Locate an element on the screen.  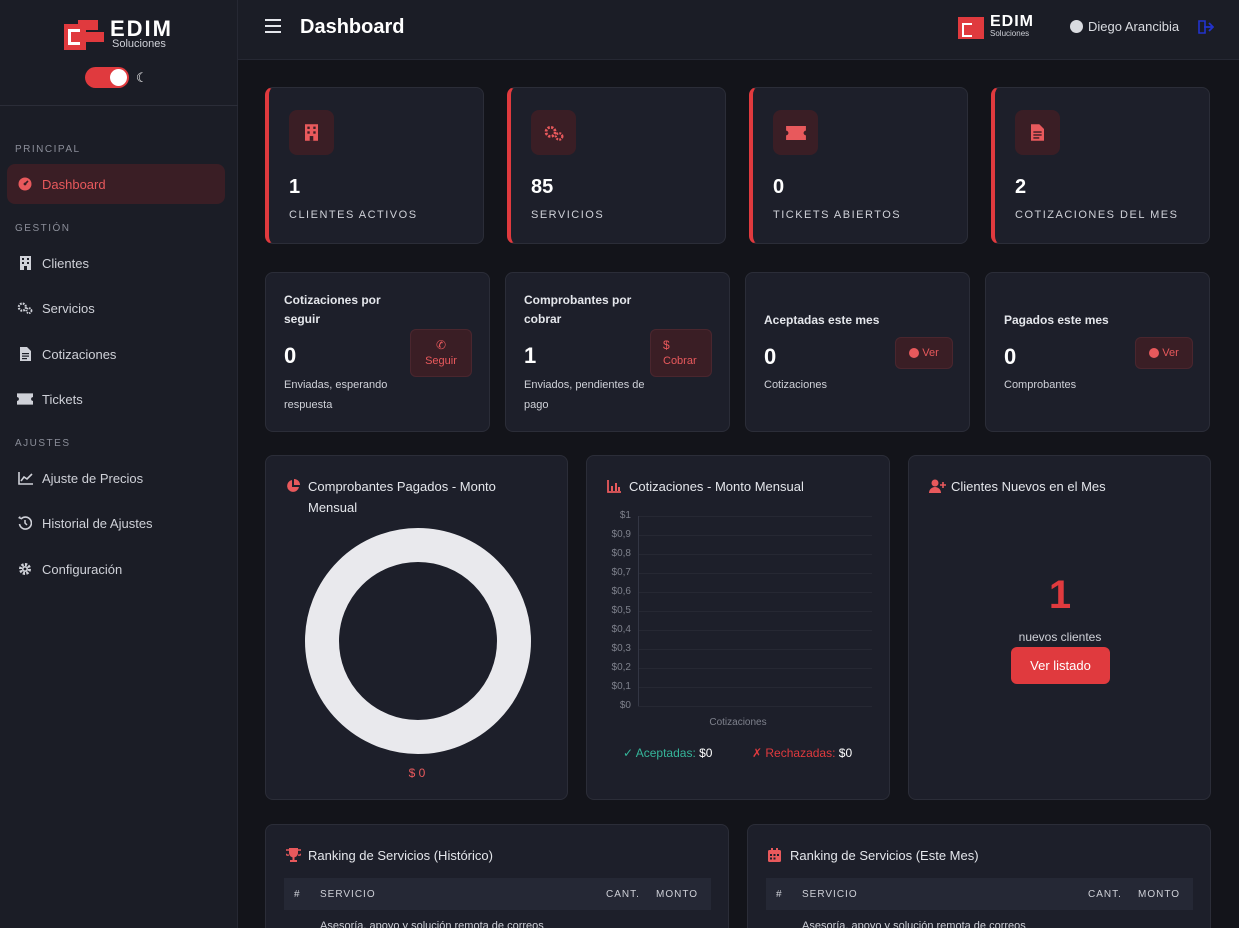
ranking-title-text: Ranking de Servicios (Histórico) is located at coordinates (400, 855).